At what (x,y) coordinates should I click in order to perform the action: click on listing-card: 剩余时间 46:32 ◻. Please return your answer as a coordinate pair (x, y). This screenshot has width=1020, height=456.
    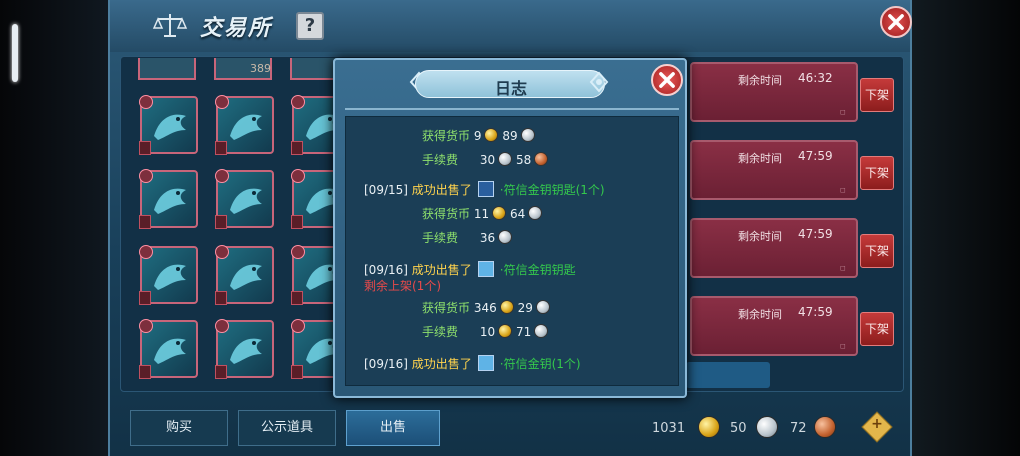
    Looking at the image, I should click on (774, 92).